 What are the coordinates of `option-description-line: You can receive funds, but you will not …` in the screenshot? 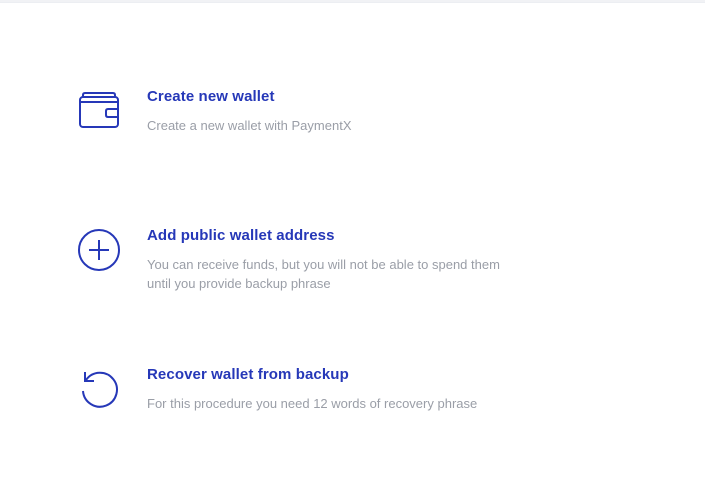 It's located at (323, 264).